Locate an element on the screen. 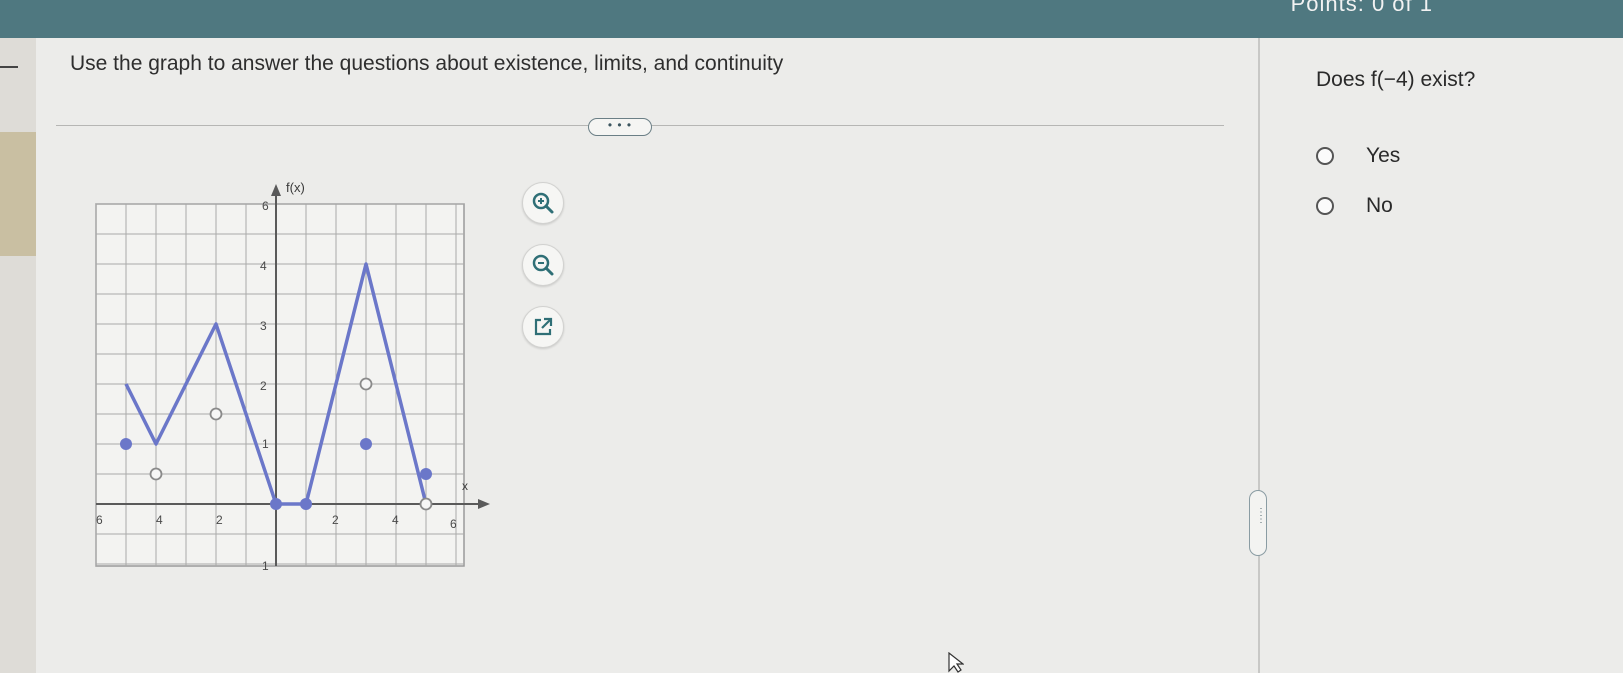  grid-frame is located at coordinates (280, 385).